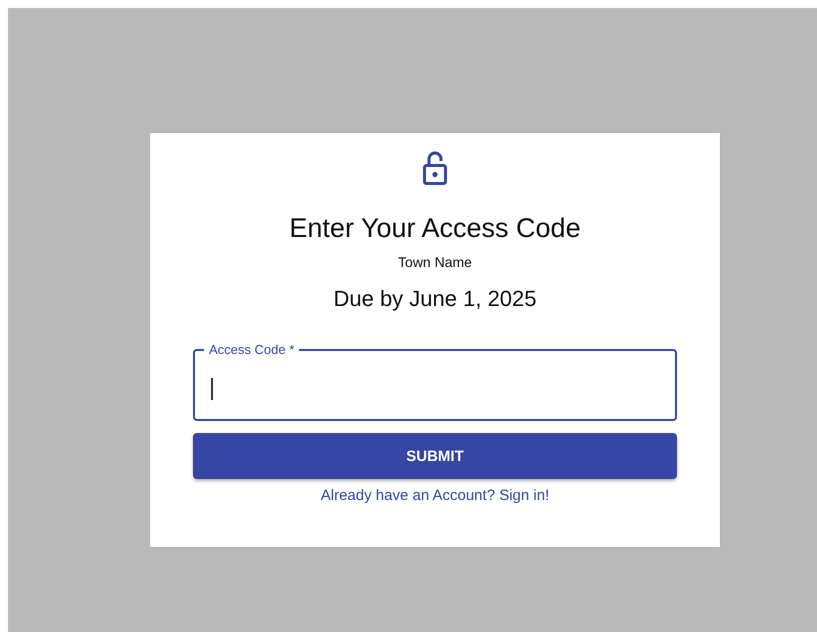 Image resolution: width=817 pixels, height=632 pixels. What do you see at coordinates (435, 262) in the screenshot?
I see `town-name: Town Name` at bounding box center [435, 262].